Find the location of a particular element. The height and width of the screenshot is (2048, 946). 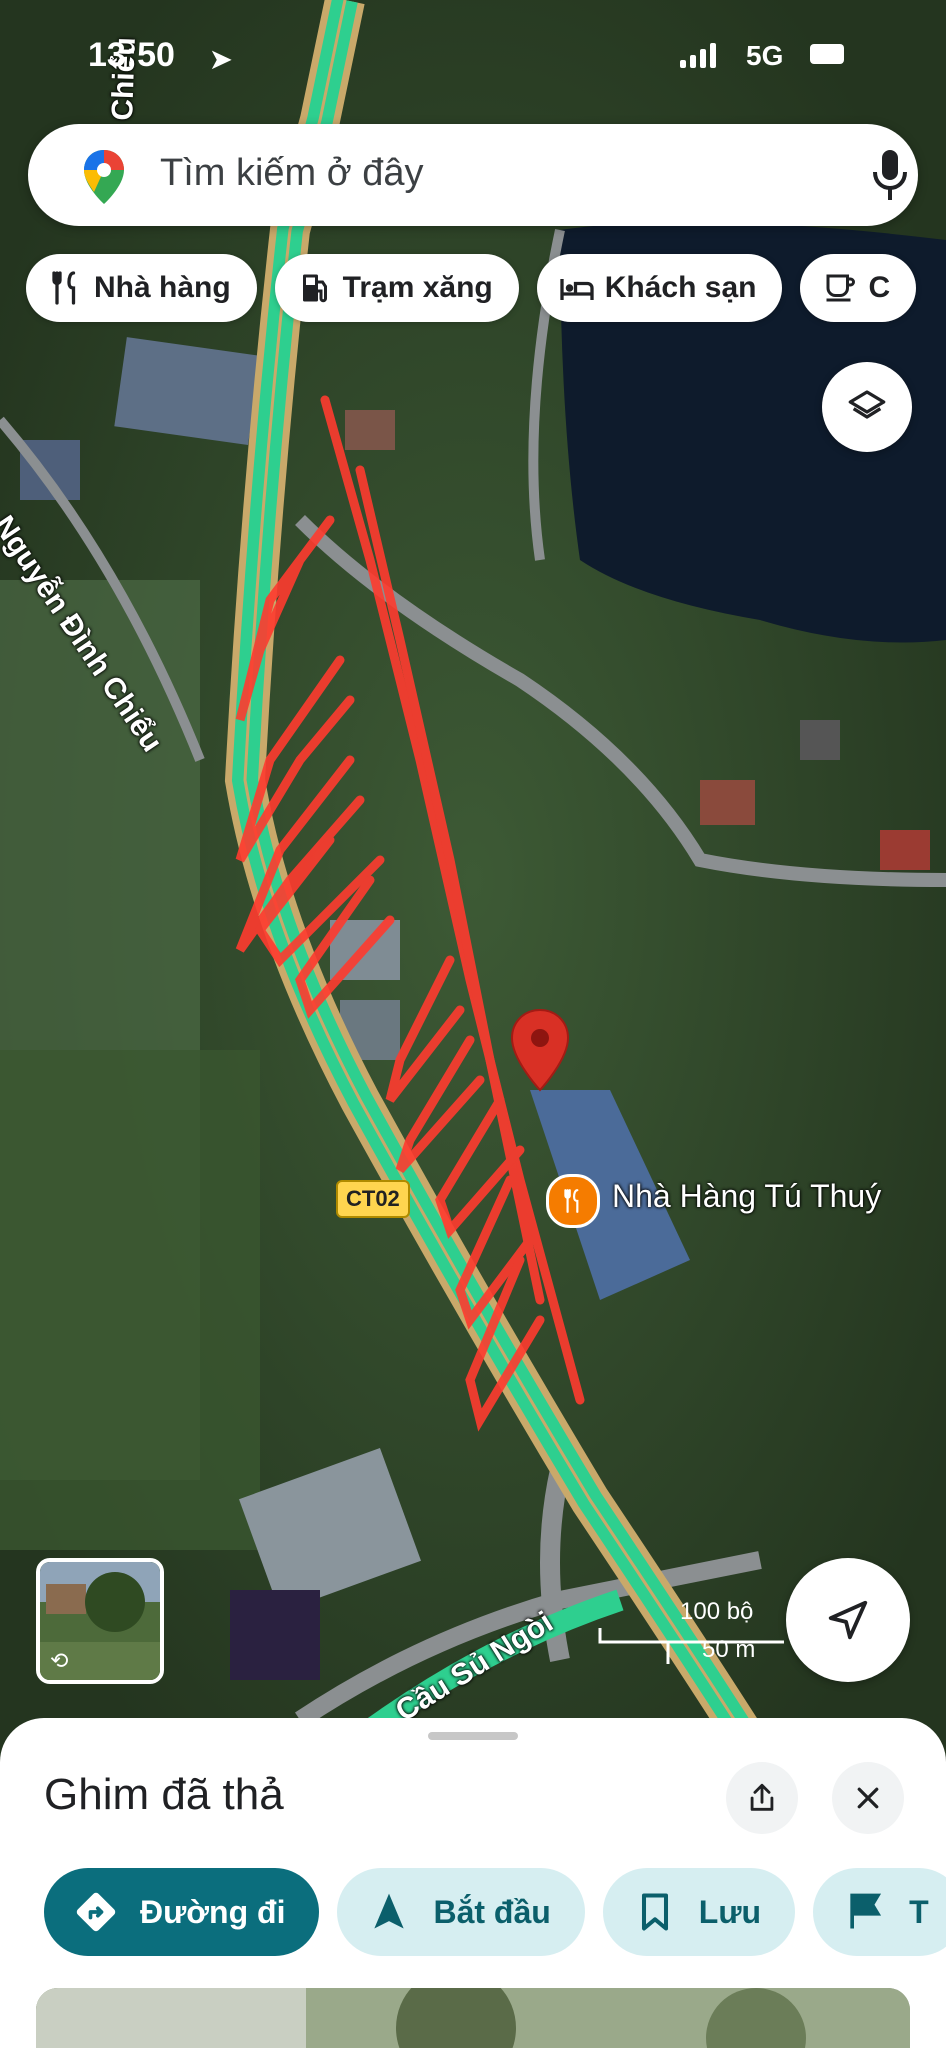

sheet-title: Ghim đã thả is located at coordinates (164, 1794).